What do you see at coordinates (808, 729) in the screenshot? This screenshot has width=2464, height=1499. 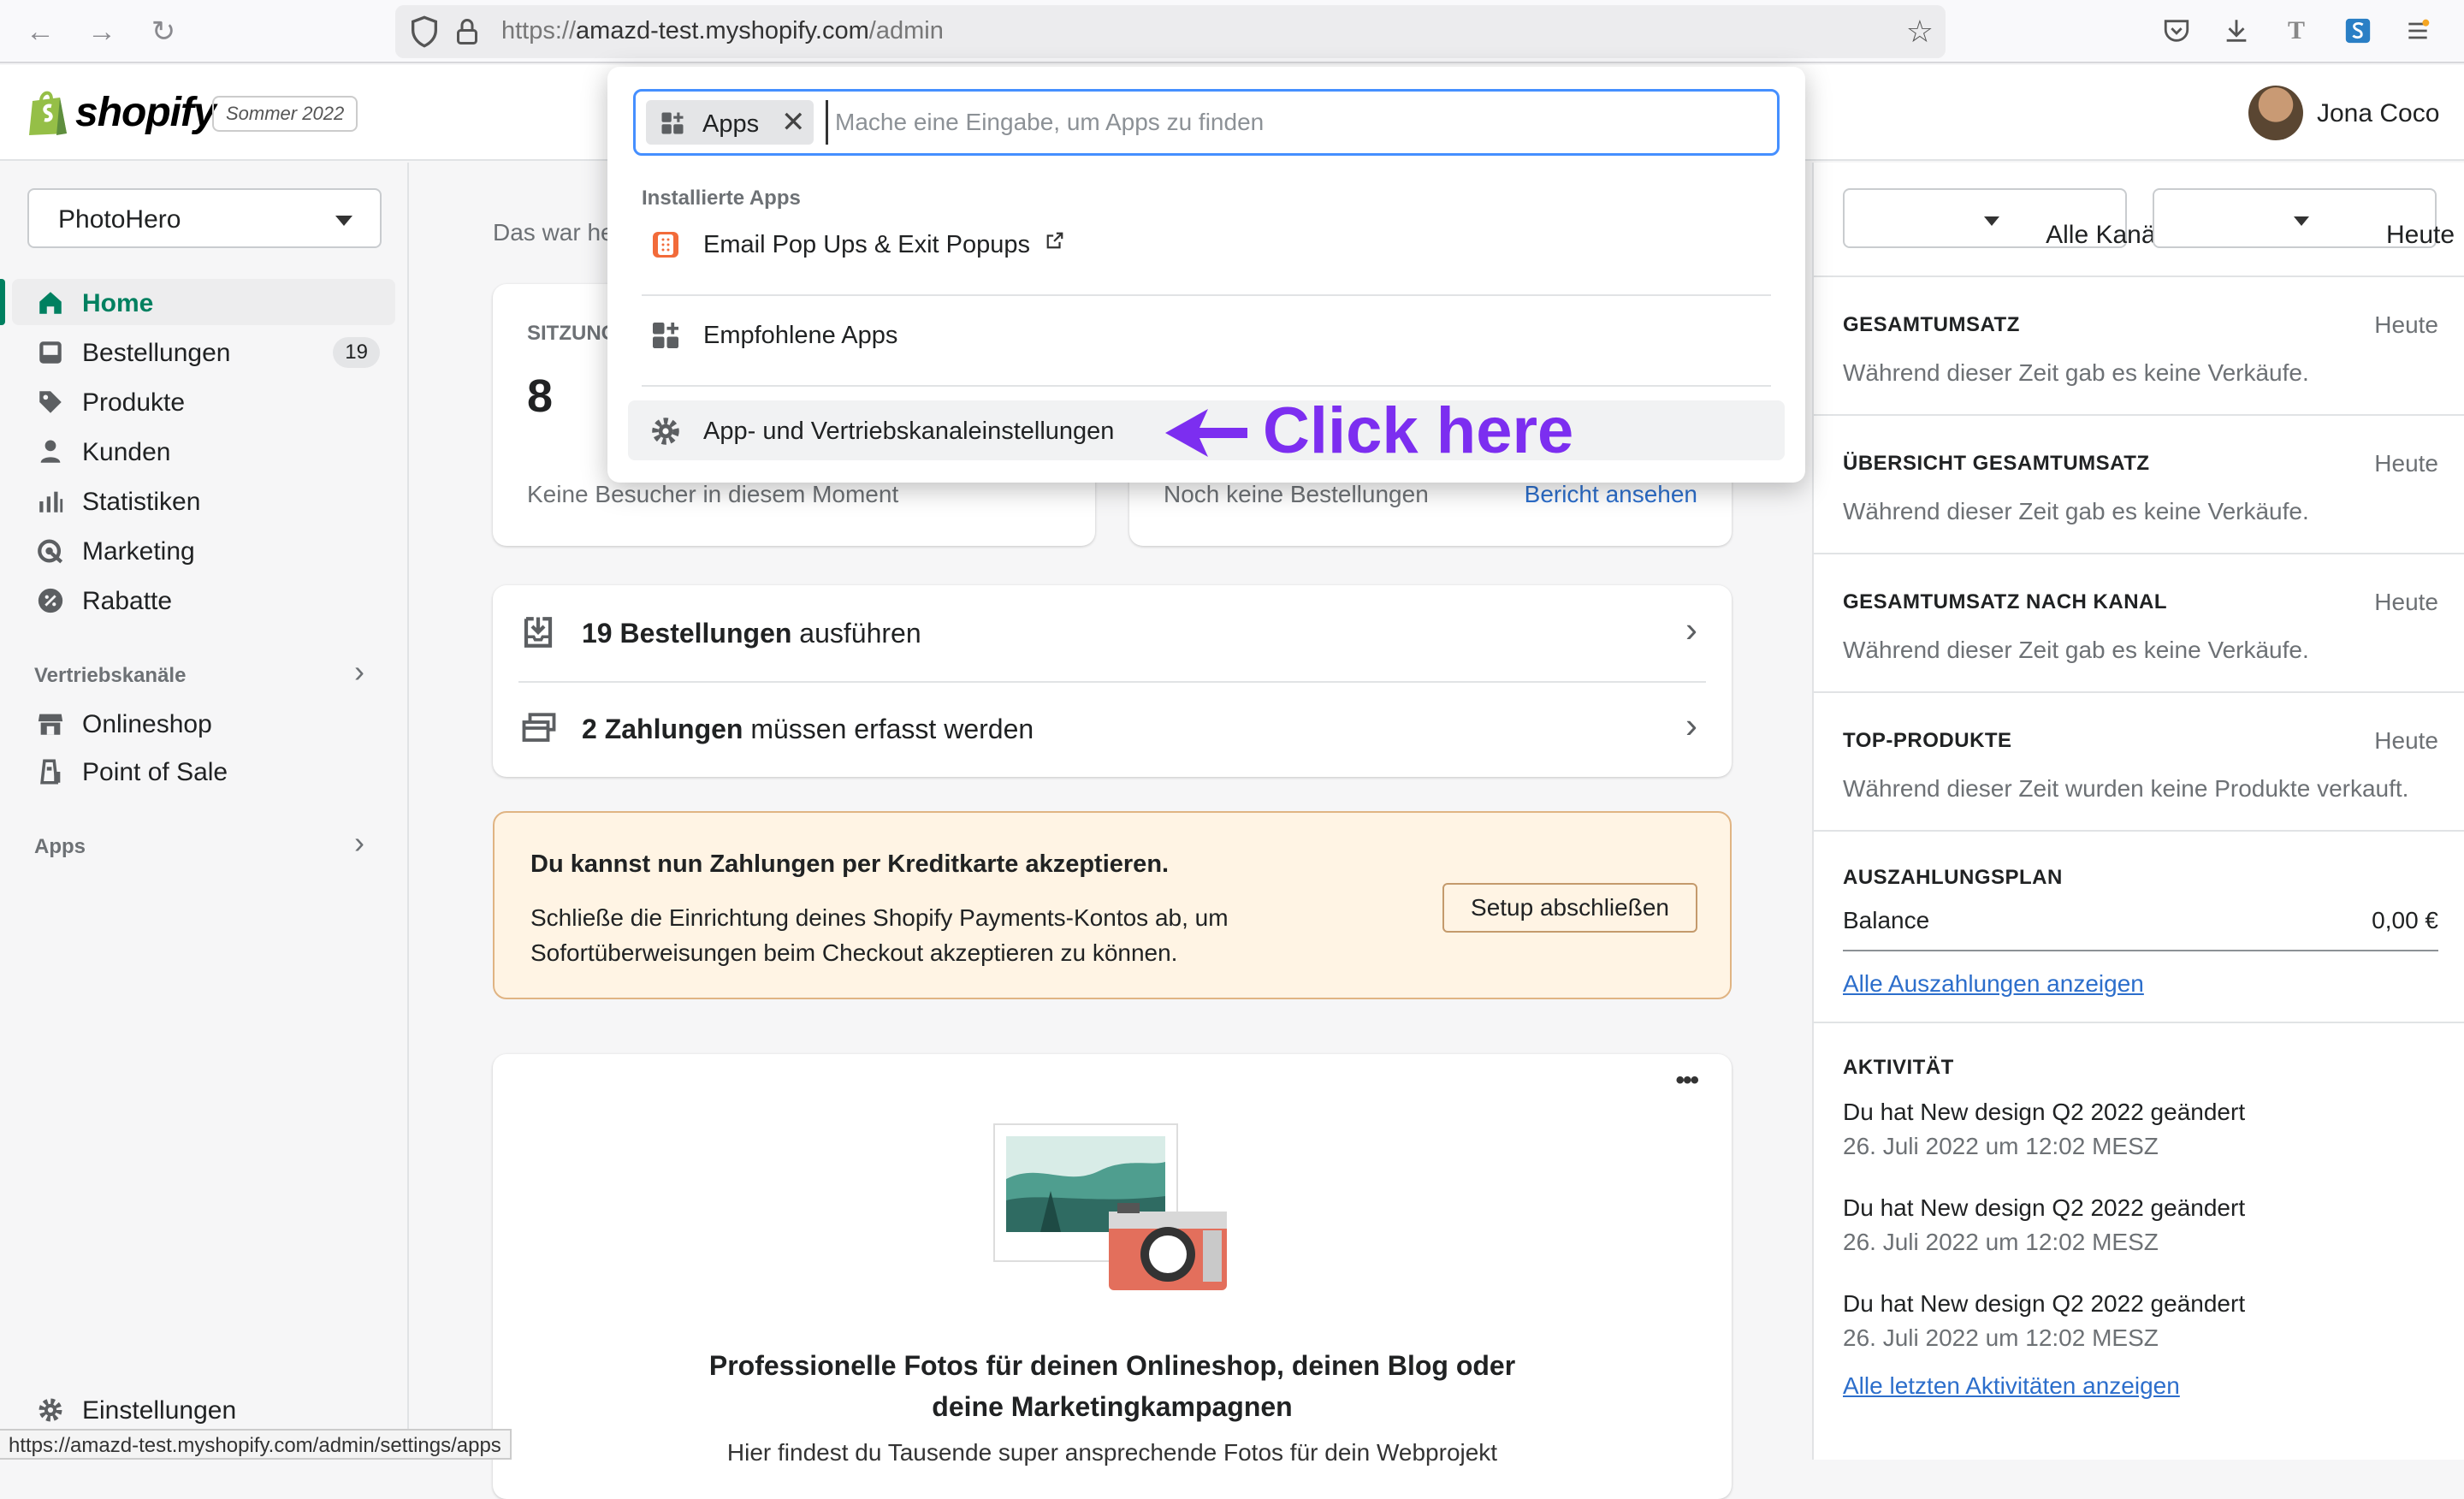 I see `task-text: 2 Zahlungen müssen erfasst werden` at bounding box center [808, 729].